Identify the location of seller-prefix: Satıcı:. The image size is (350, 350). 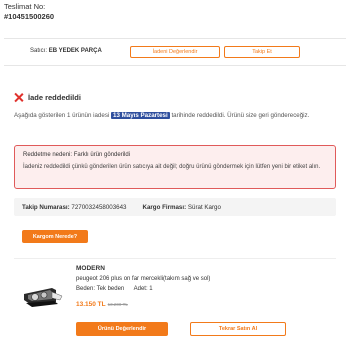
(39, 51).